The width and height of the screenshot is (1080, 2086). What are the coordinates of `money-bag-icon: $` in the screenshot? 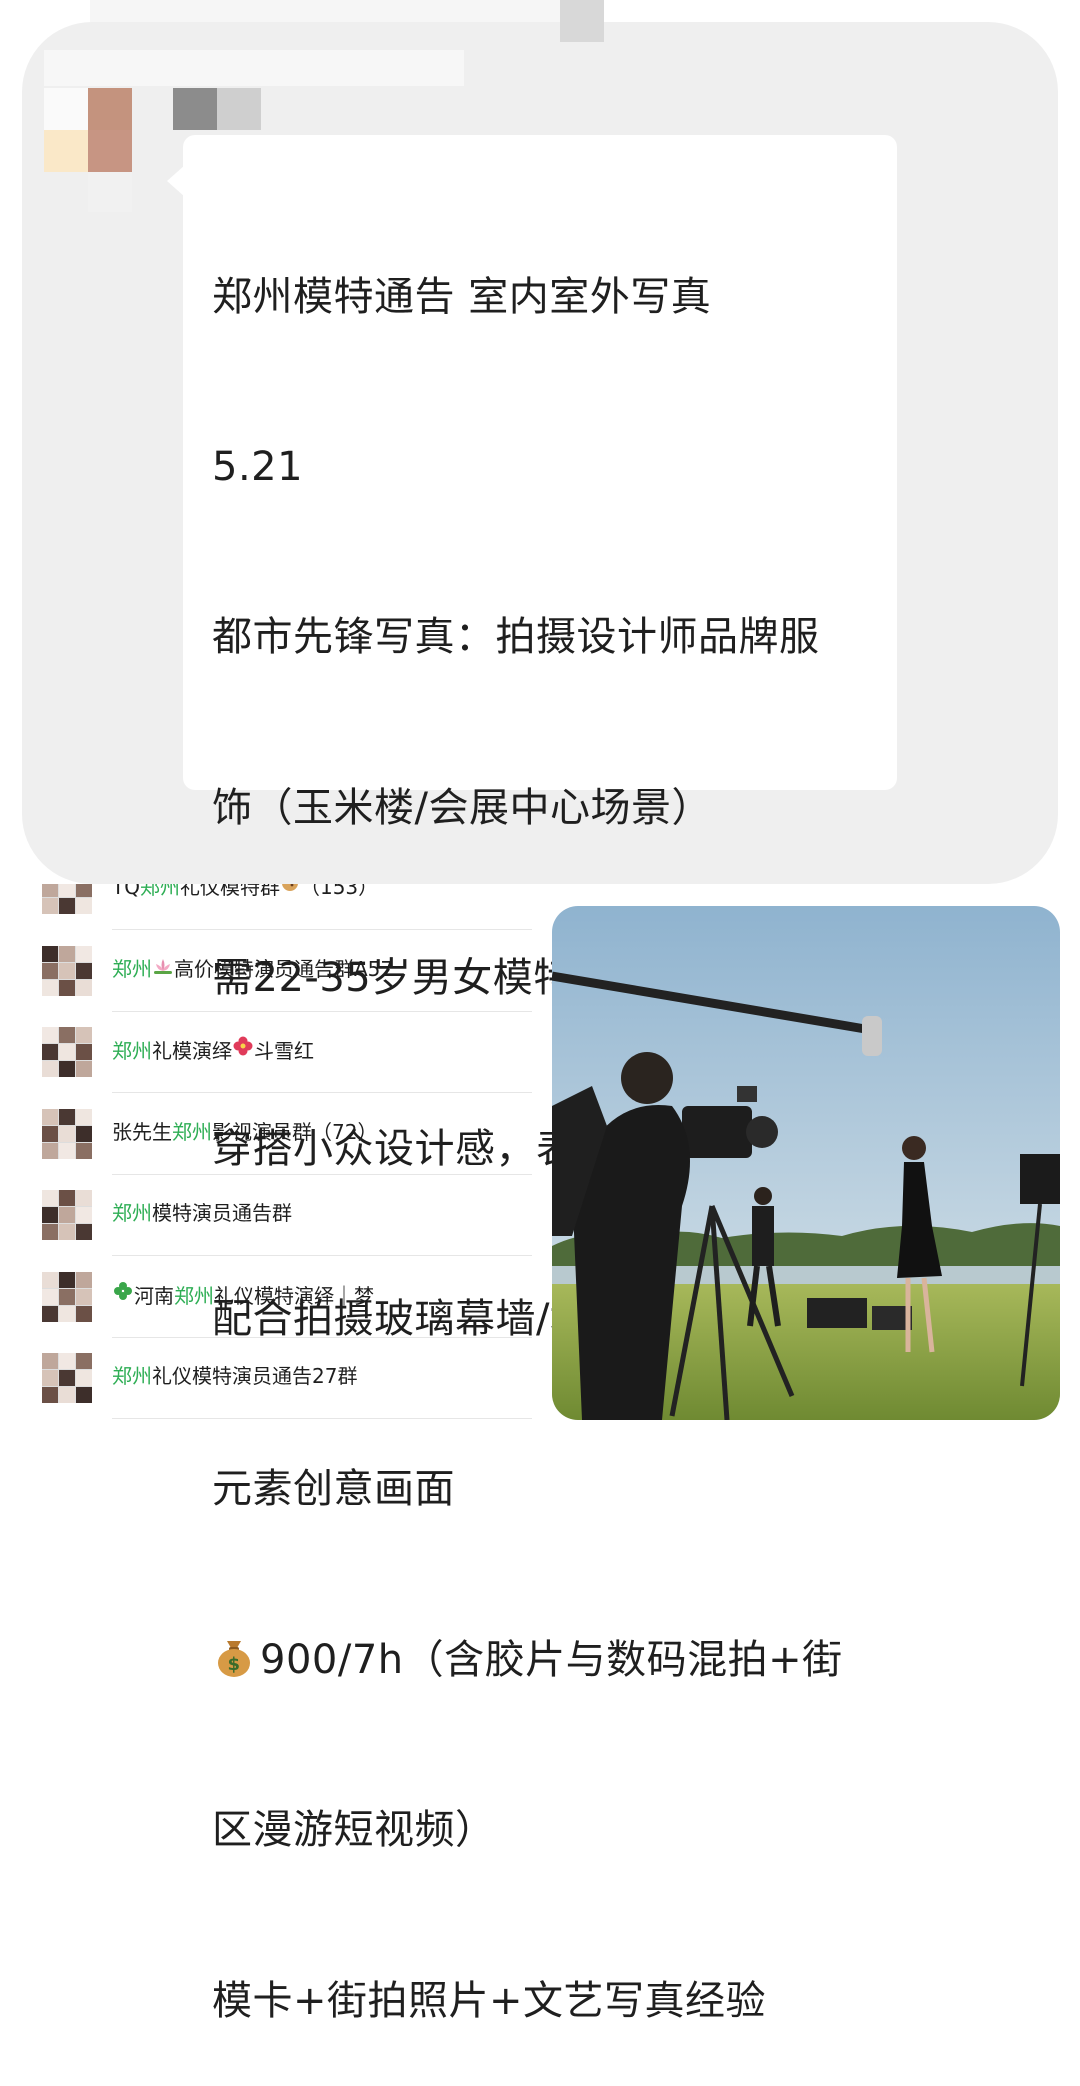 It's located at (234, 1657).